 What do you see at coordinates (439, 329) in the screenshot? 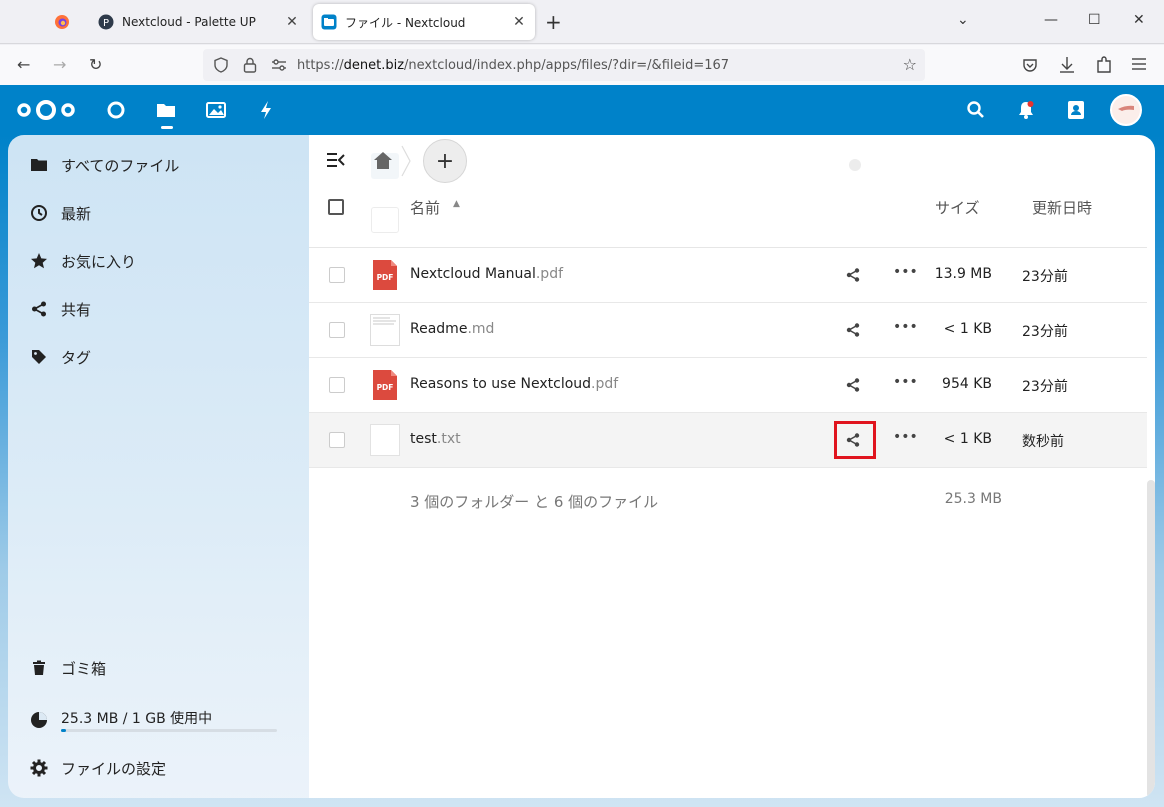
I see `file-base-name: Readme` at bounding box center [439, 329].